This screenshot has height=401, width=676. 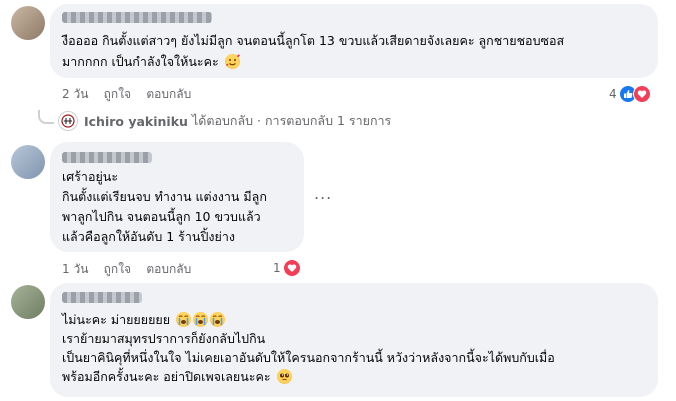 I want to click on comment-text-line: เราย้ายมาสมุทรปราการก็ยังกลับไปกิน, so click(x=164, y=338).